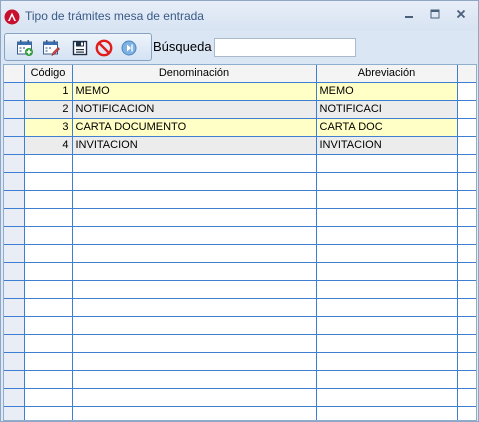  I want to click on cell-denominacion: CARTA DOCUMENTO, so click(194, 127).